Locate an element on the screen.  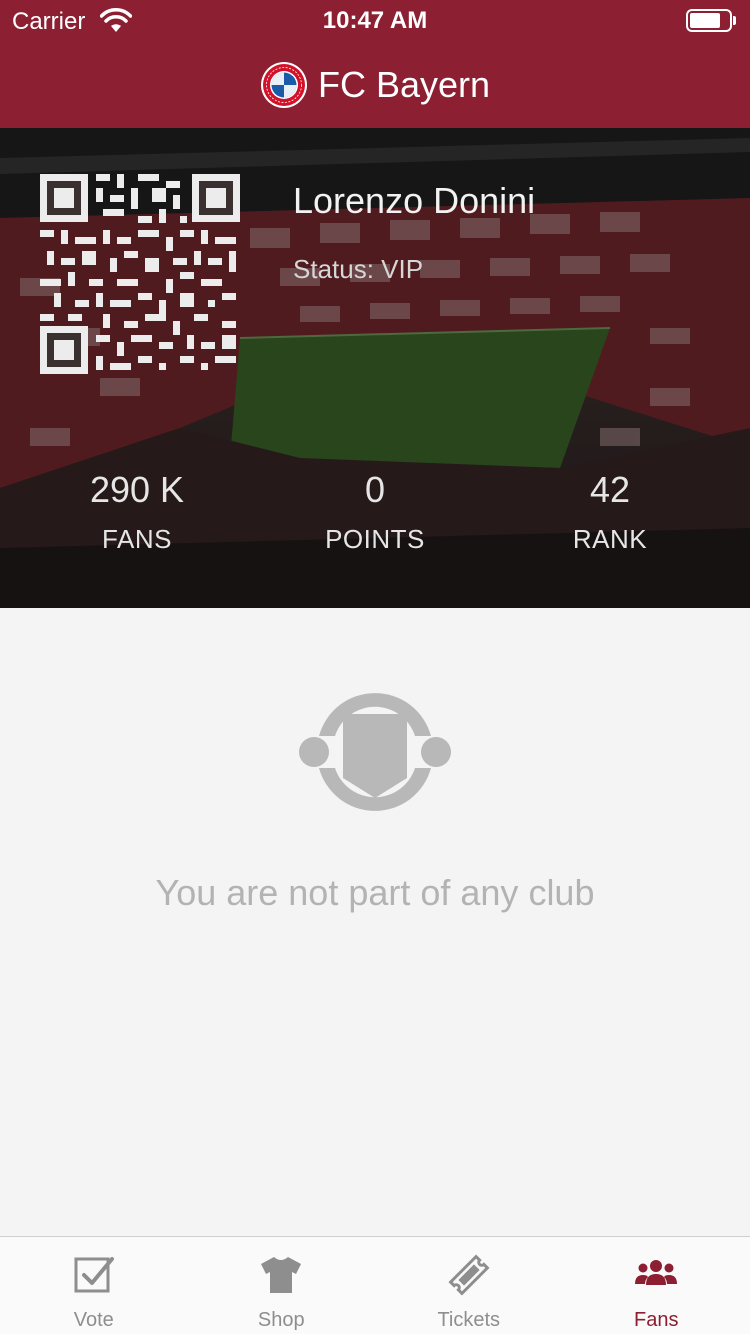
stat-label: RANK is located at coordinates (610, 539).